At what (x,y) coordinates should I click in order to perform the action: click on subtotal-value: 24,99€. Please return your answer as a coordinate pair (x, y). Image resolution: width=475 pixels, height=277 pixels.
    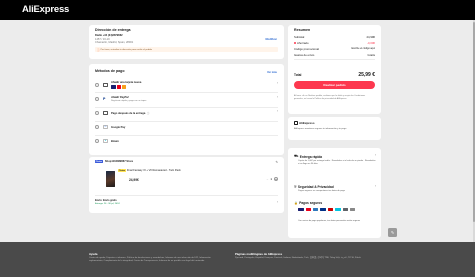
    Looking at the image, I should click on (370, 37).